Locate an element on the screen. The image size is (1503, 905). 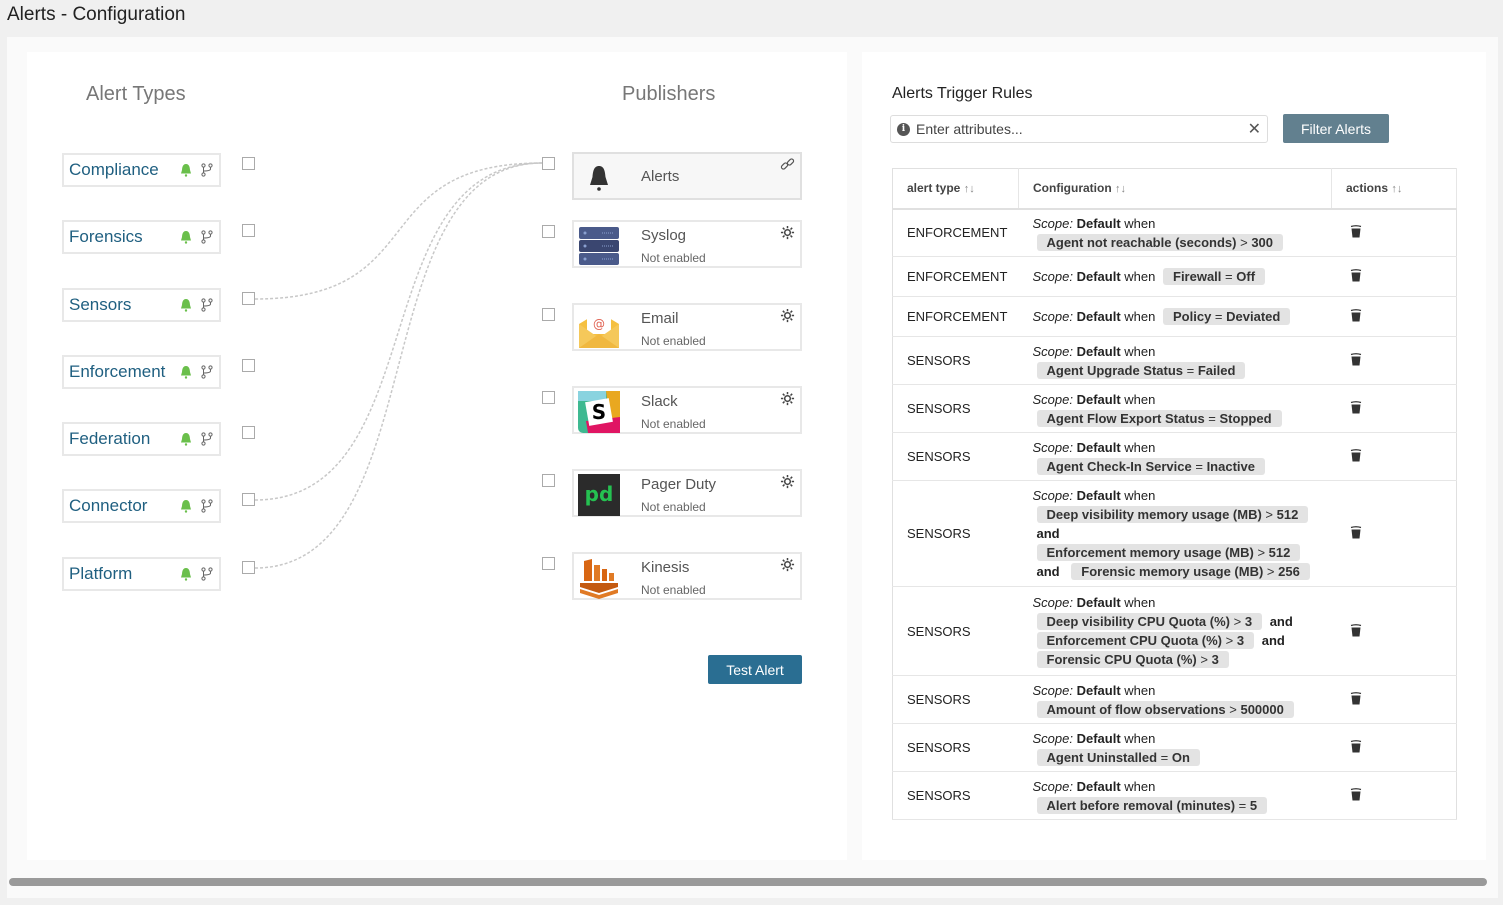
alert-type-sensors: Sensors is located at coordinates (141, 305).